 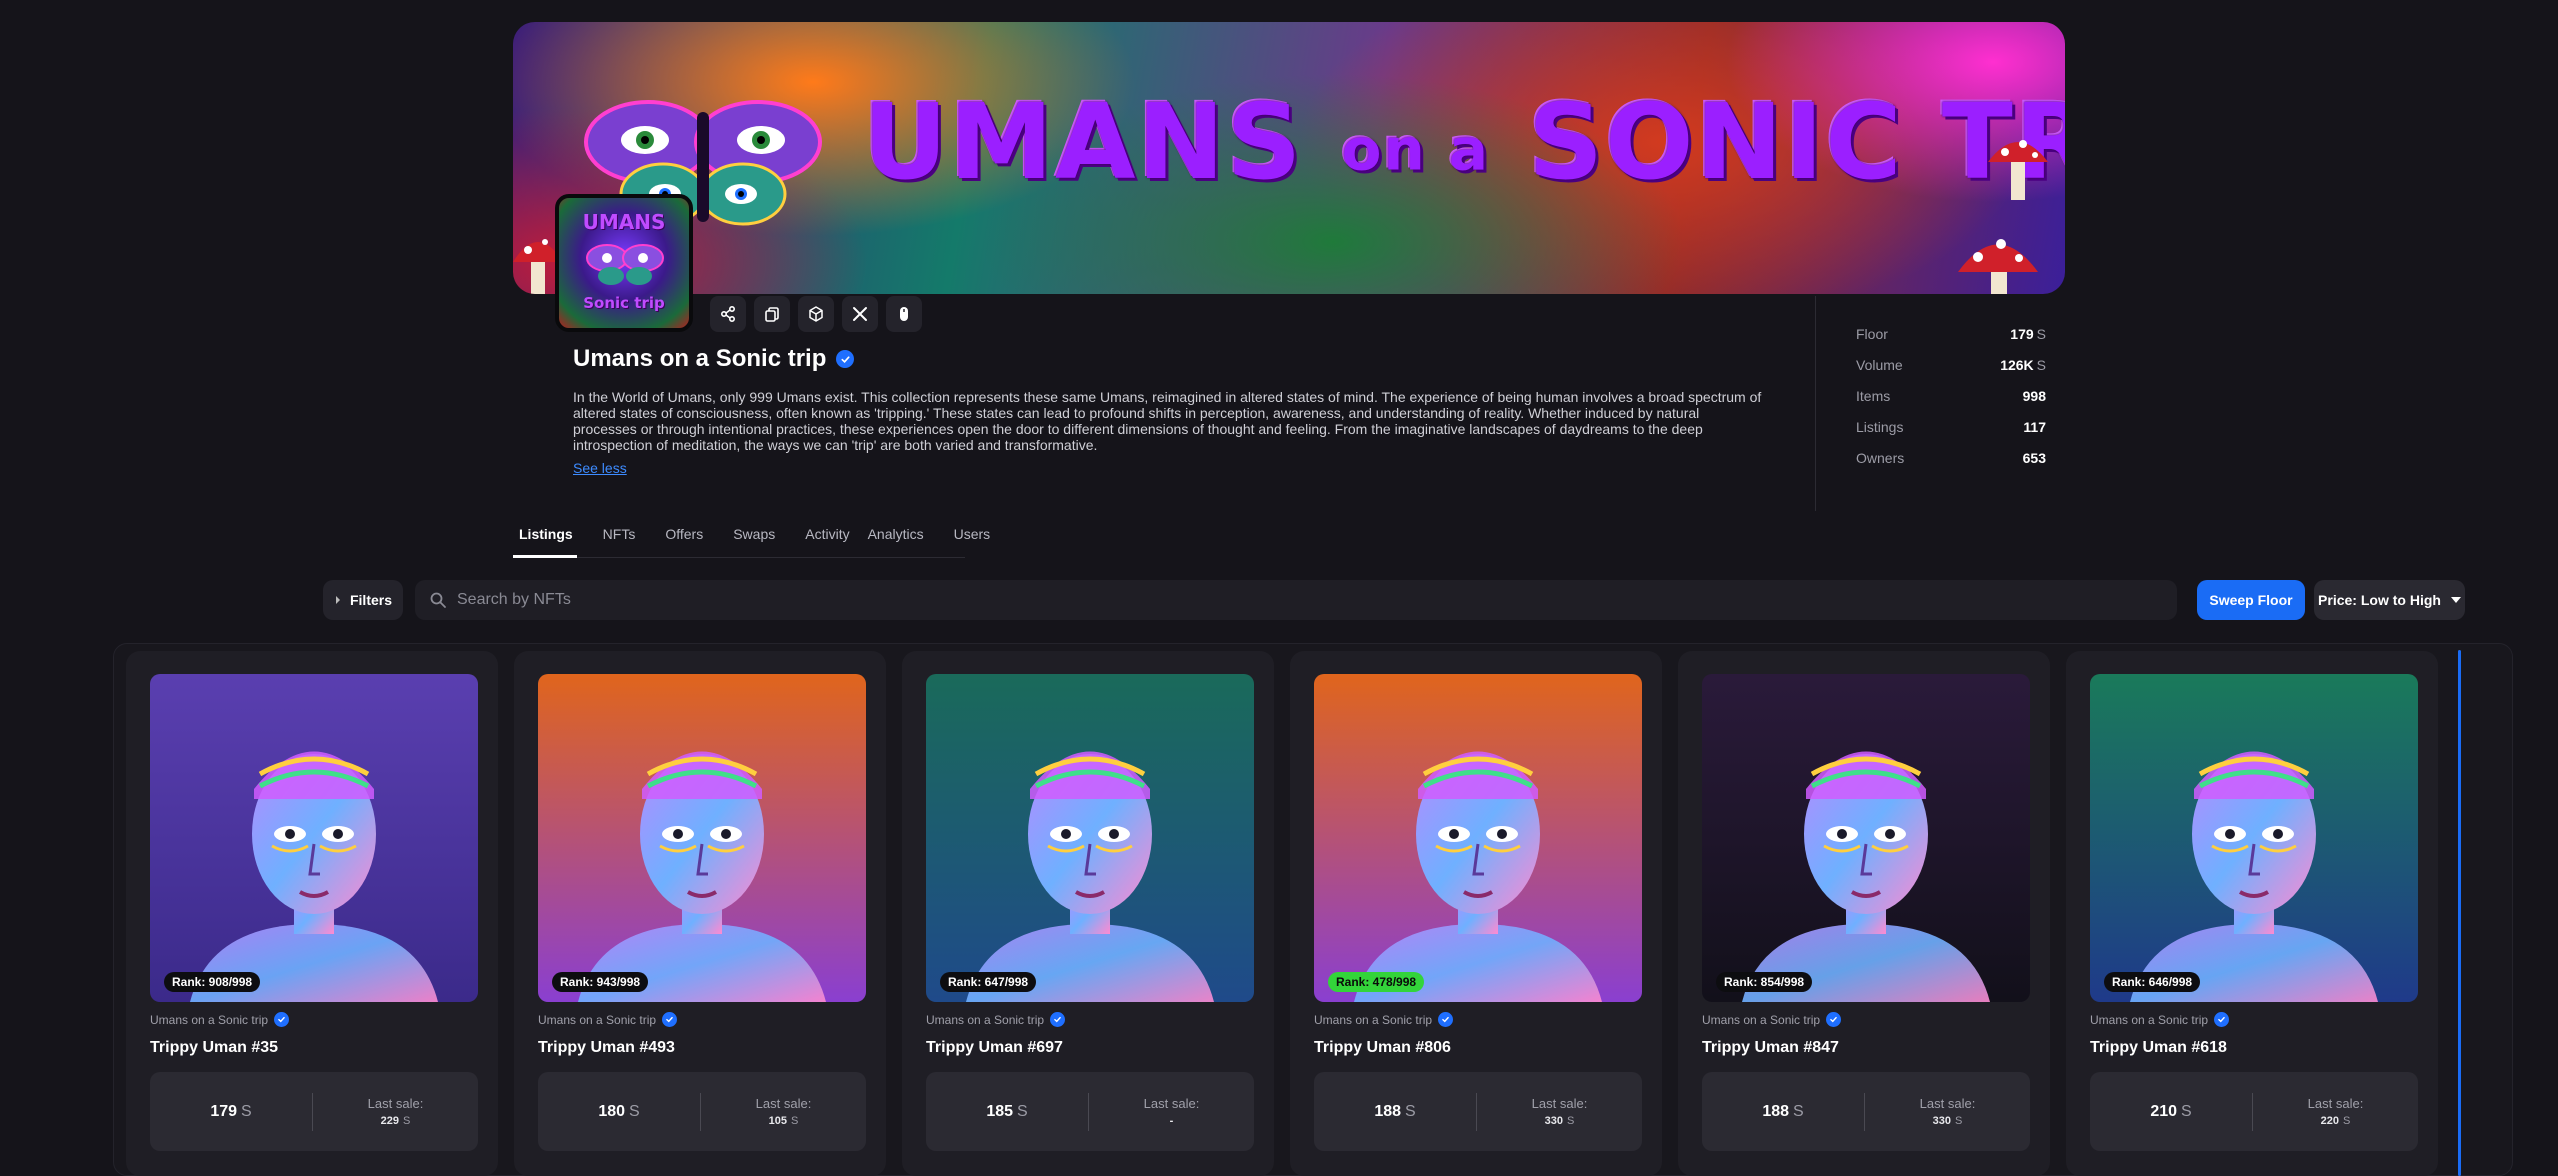 I want to click on nft-artwork: Rank: 908/998, so click(x=314, y=838).